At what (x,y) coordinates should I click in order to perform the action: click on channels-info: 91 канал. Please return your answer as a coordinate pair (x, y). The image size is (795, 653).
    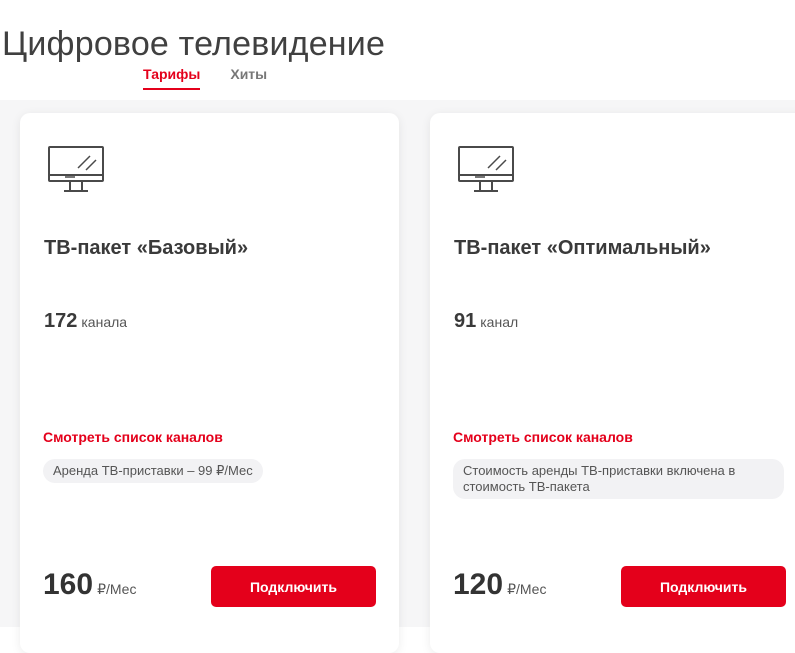
    Looking at the image, I should click on (486, 321).